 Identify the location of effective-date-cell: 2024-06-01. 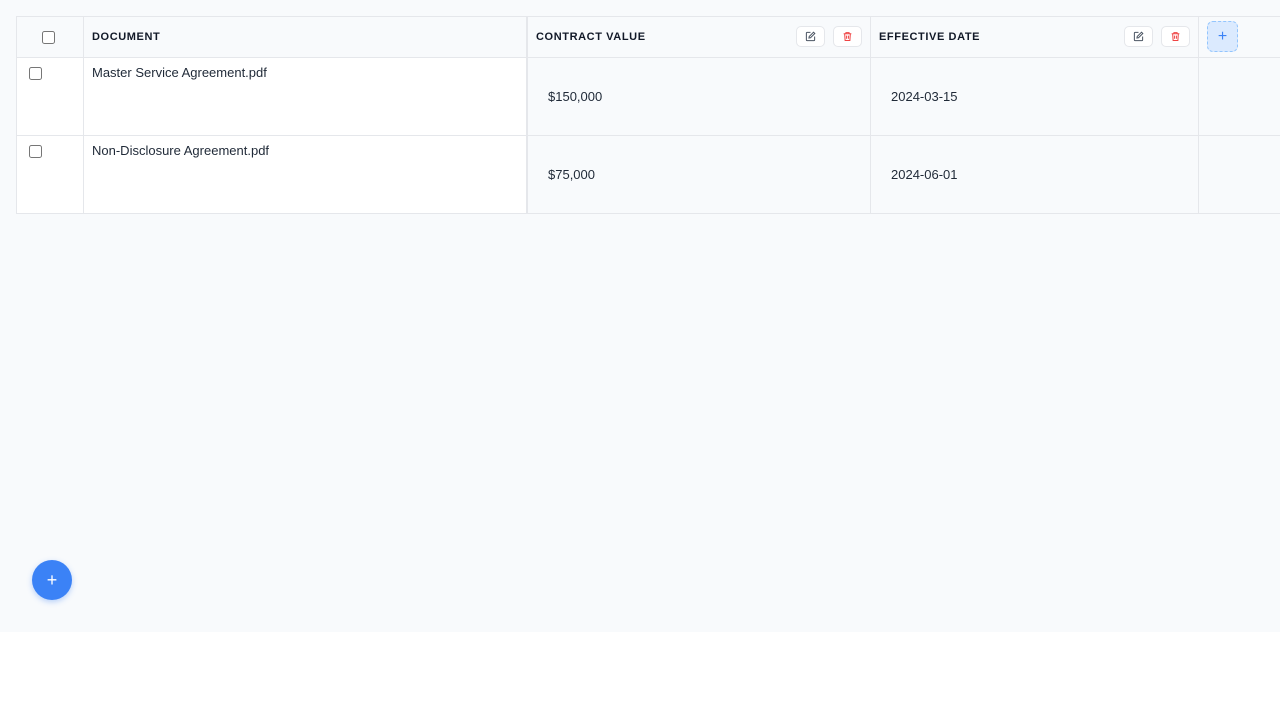
(1035, 174).